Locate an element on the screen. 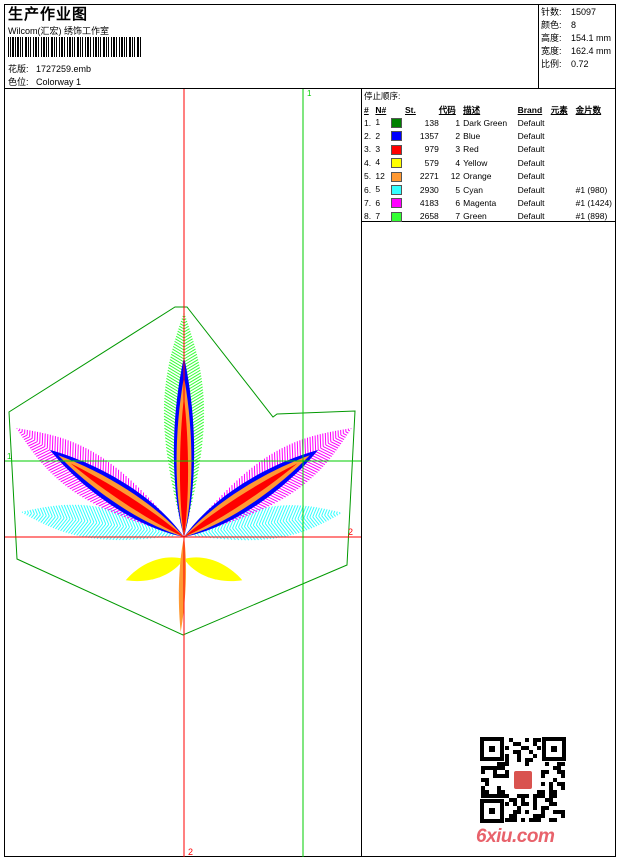 The width and height of the screenshot is (620, 860). row-index: 1. is located at coordinates (368, 122).